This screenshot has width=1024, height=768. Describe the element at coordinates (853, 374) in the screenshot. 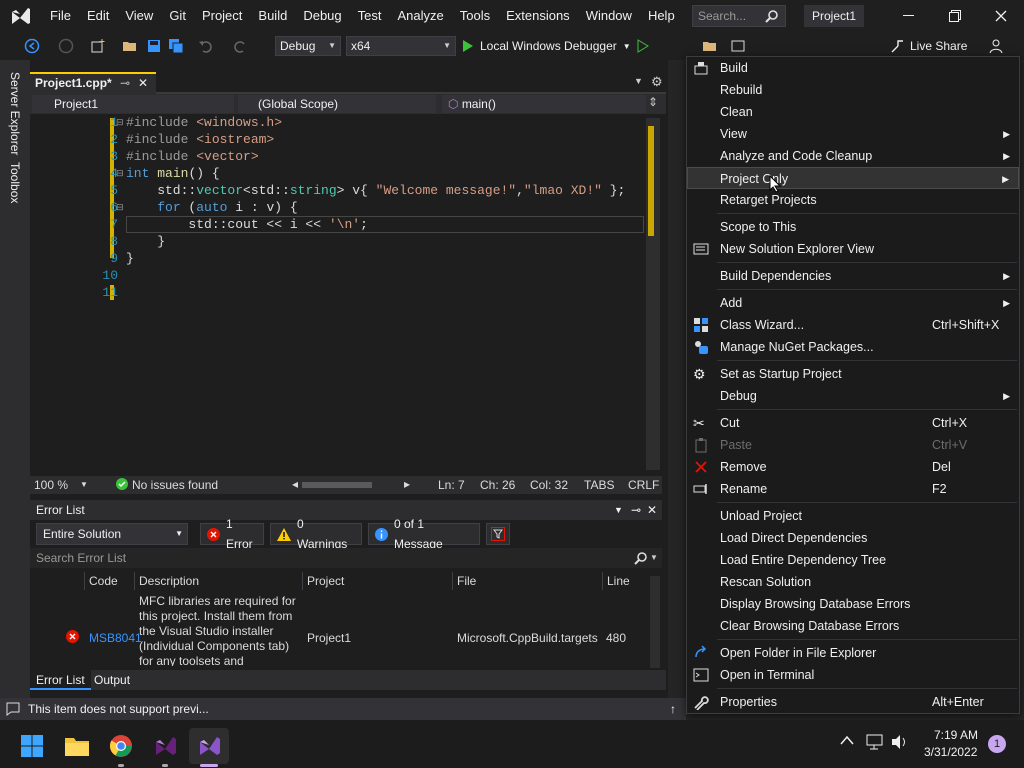

I see `menu-item-set-startup: ⚙ Set as Startup Project` at that location.